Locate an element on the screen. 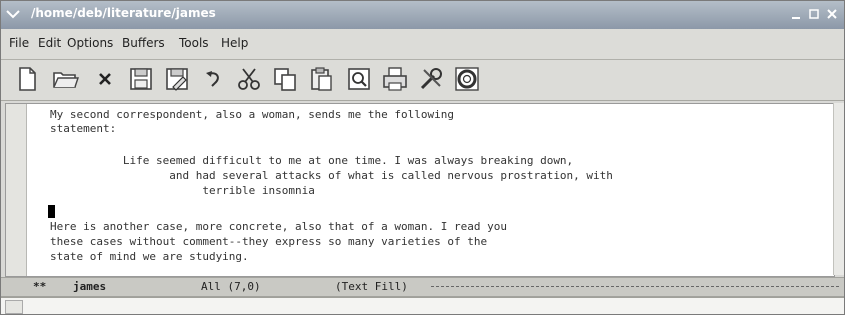  window-menu-icon is located at coordinates (13, 14).